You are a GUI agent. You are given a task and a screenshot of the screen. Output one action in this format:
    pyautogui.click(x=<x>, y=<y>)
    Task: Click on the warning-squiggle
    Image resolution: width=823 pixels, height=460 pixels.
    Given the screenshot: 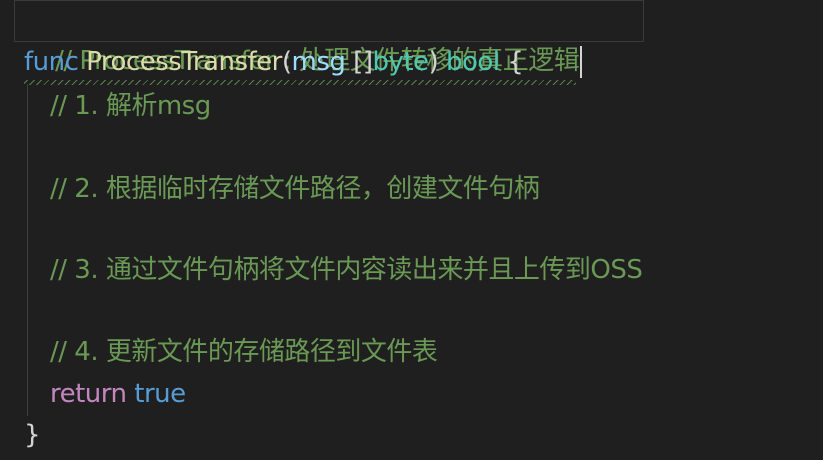 What is the action you would take?
    pyautogui.click(x=300, y=82)
    